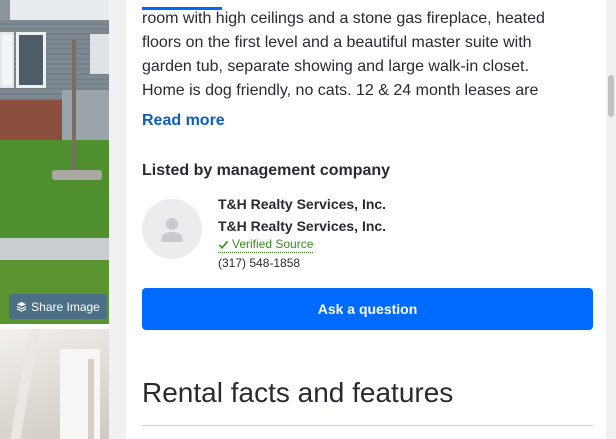 Image resolution: width=616 pixels, height=439 pixels. I want to click on scrollbar-thumb, so click(611, 96).